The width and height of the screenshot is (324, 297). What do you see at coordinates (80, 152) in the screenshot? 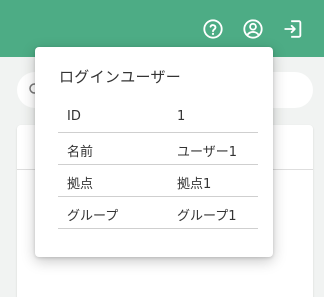
I see `row-label: 名前` at bounding box center [80, 152].